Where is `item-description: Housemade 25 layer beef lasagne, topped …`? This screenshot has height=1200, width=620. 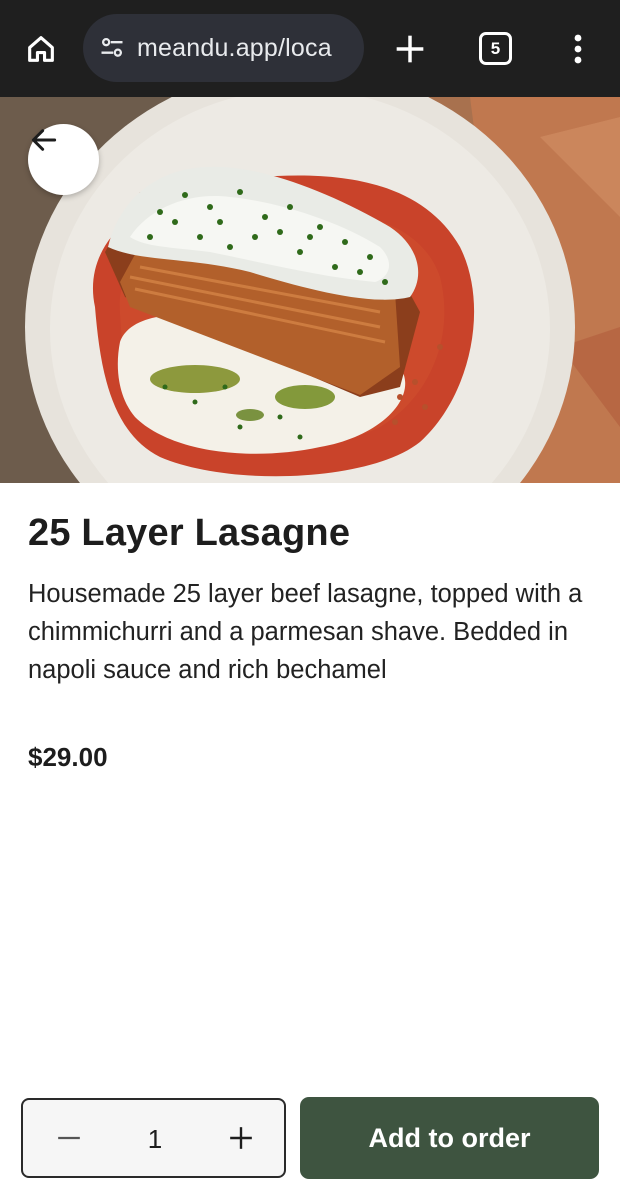
item-description: Housemade 25 layer beef lasagne, topped … is located at coordinates (305, 632).